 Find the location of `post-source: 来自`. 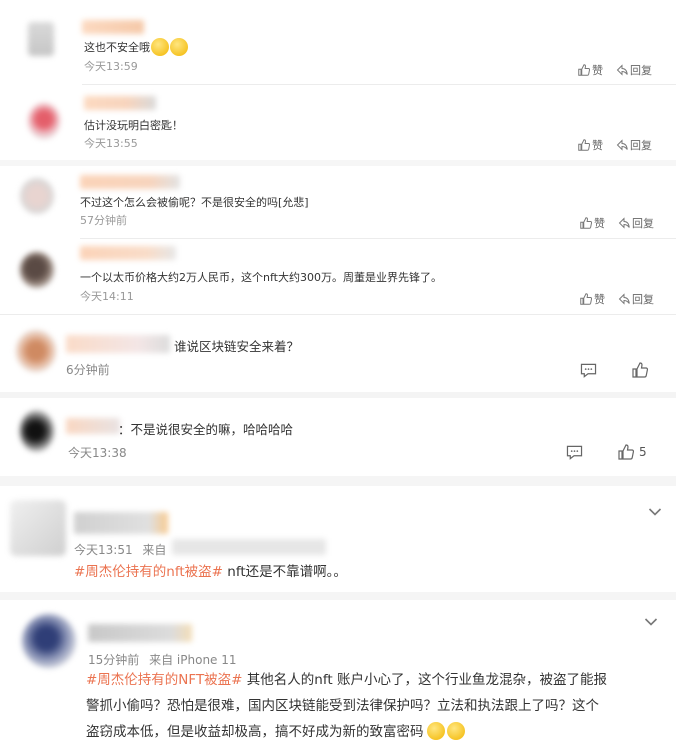

post-source: 来自 is located at coordinates (154, 550).